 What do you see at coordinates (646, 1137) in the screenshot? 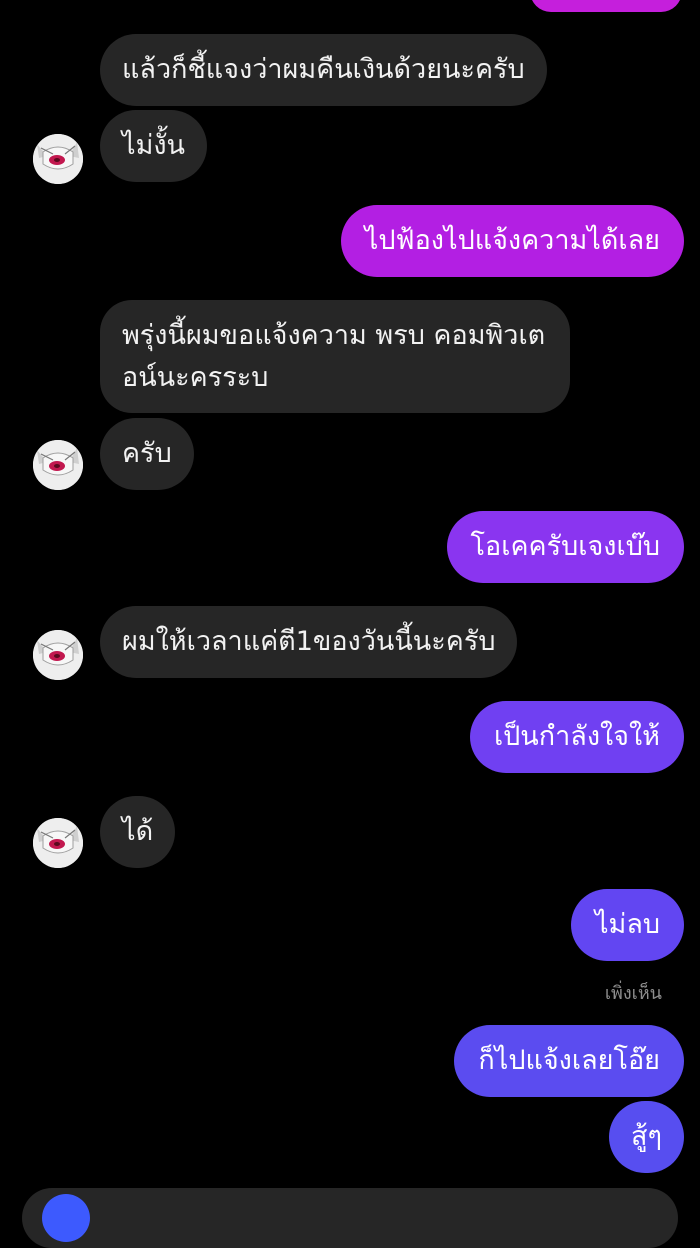
I see `message-bubble-outgoing: สู้ๆ` at bounding box center [646, 1137].